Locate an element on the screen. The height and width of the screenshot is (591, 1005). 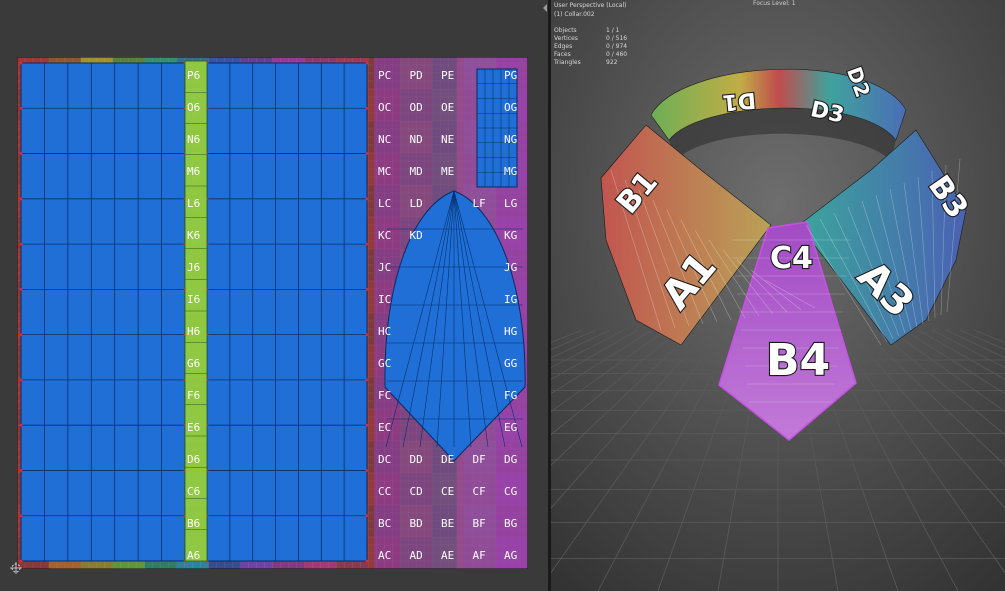
uv-grid-label: HG is located at coordinates (510, 331).